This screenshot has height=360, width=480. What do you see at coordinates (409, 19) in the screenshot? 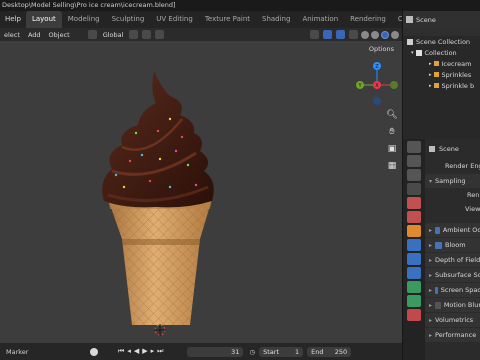
I see `scene-icon` at bounding box center [409, 19].